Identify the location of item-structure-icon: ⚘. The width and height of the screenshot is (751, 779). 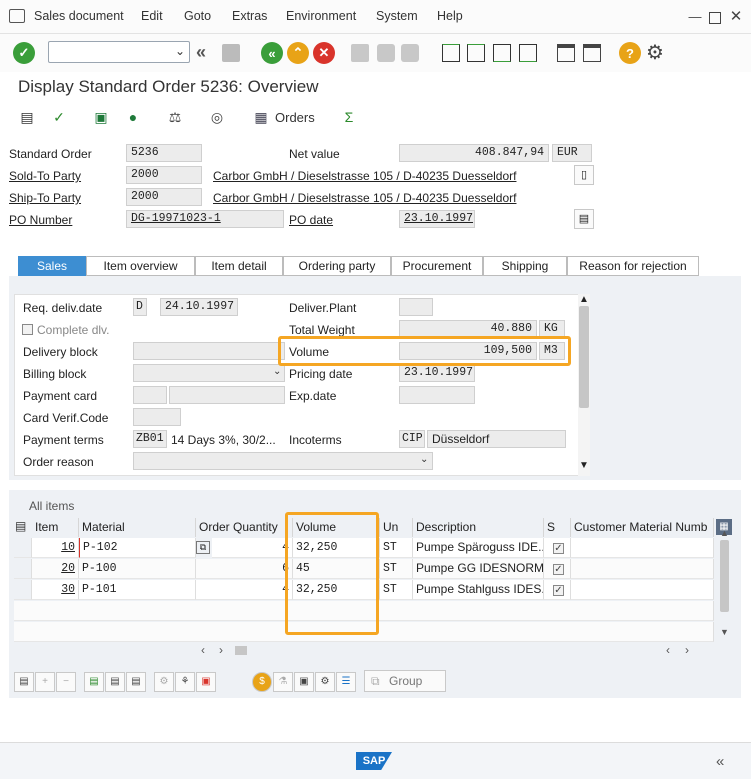
(185, 682).